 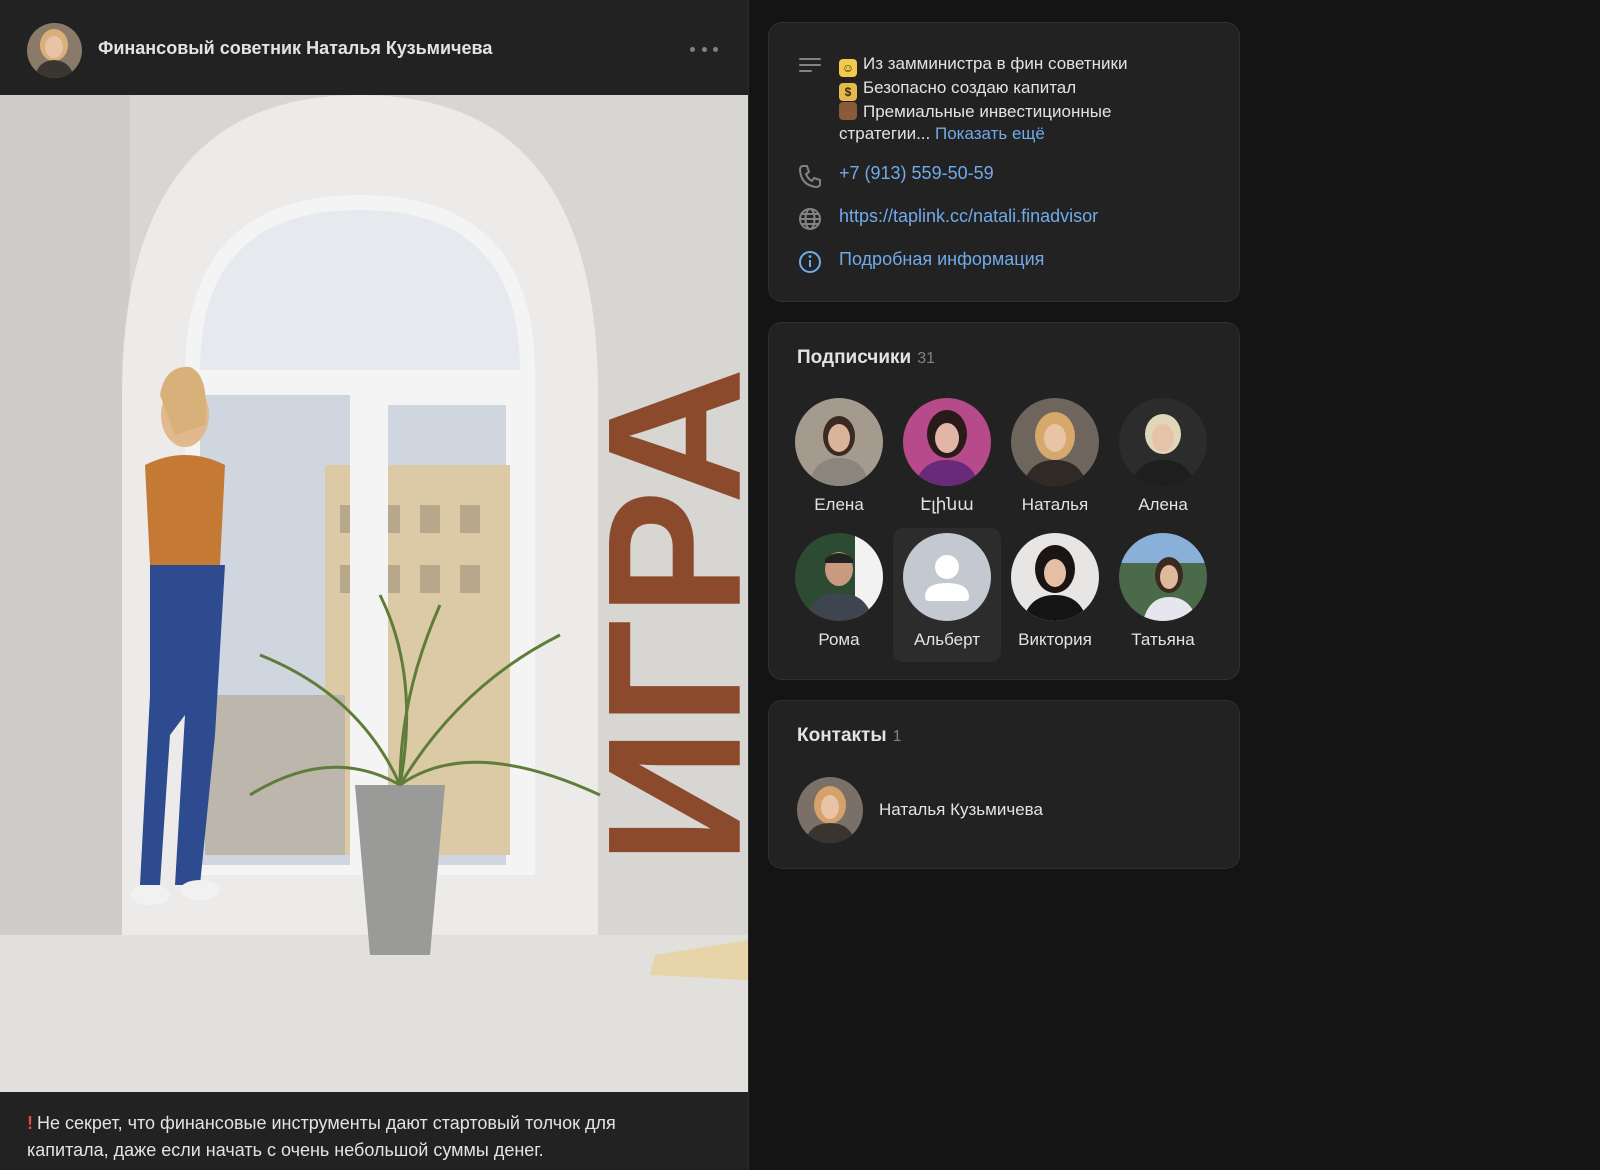 I want to click on follower-item: Алена, so click(x=1163, y=460).